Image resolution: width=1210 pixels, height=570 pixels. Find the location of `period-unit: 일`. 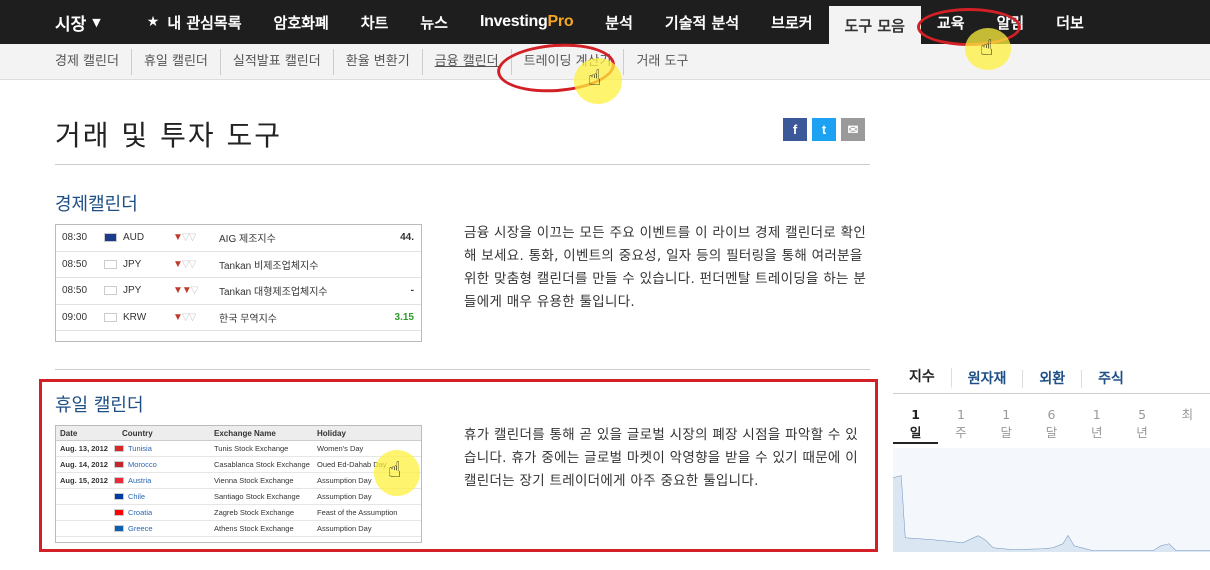

period-unit: 일 is located at coordinates (915, 432).